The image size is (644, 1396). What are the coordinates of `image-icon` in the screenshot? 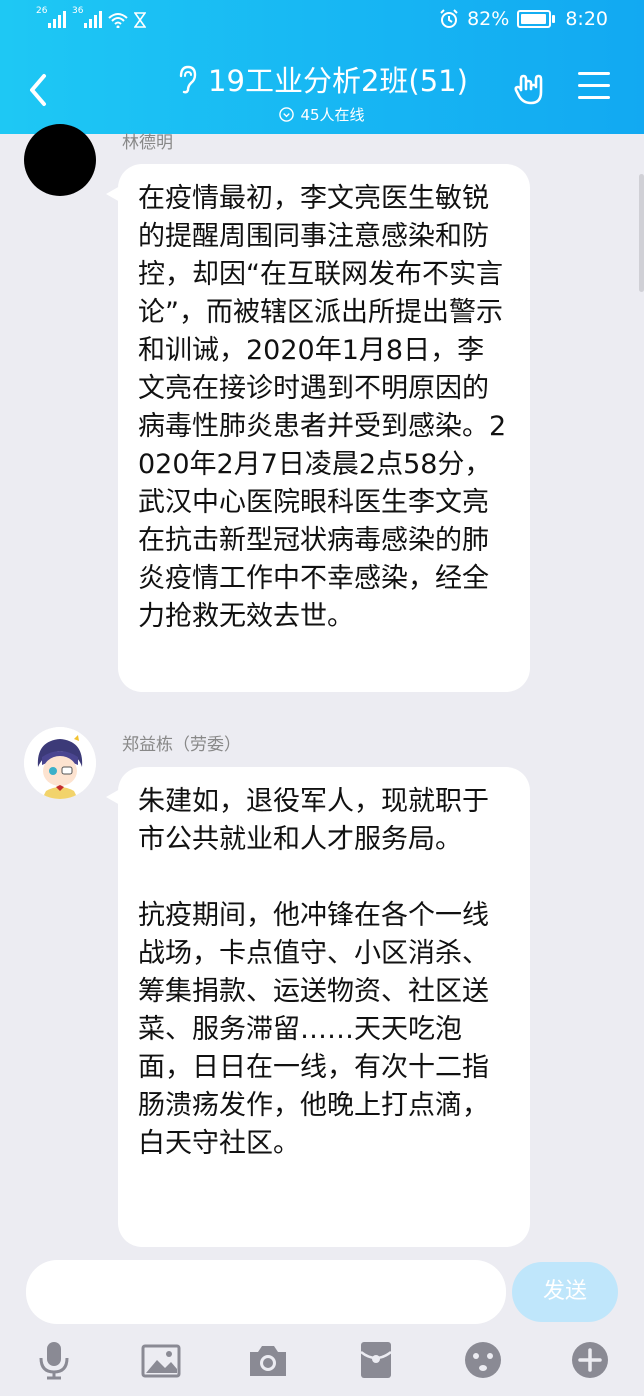 It's located at (161, 1360).